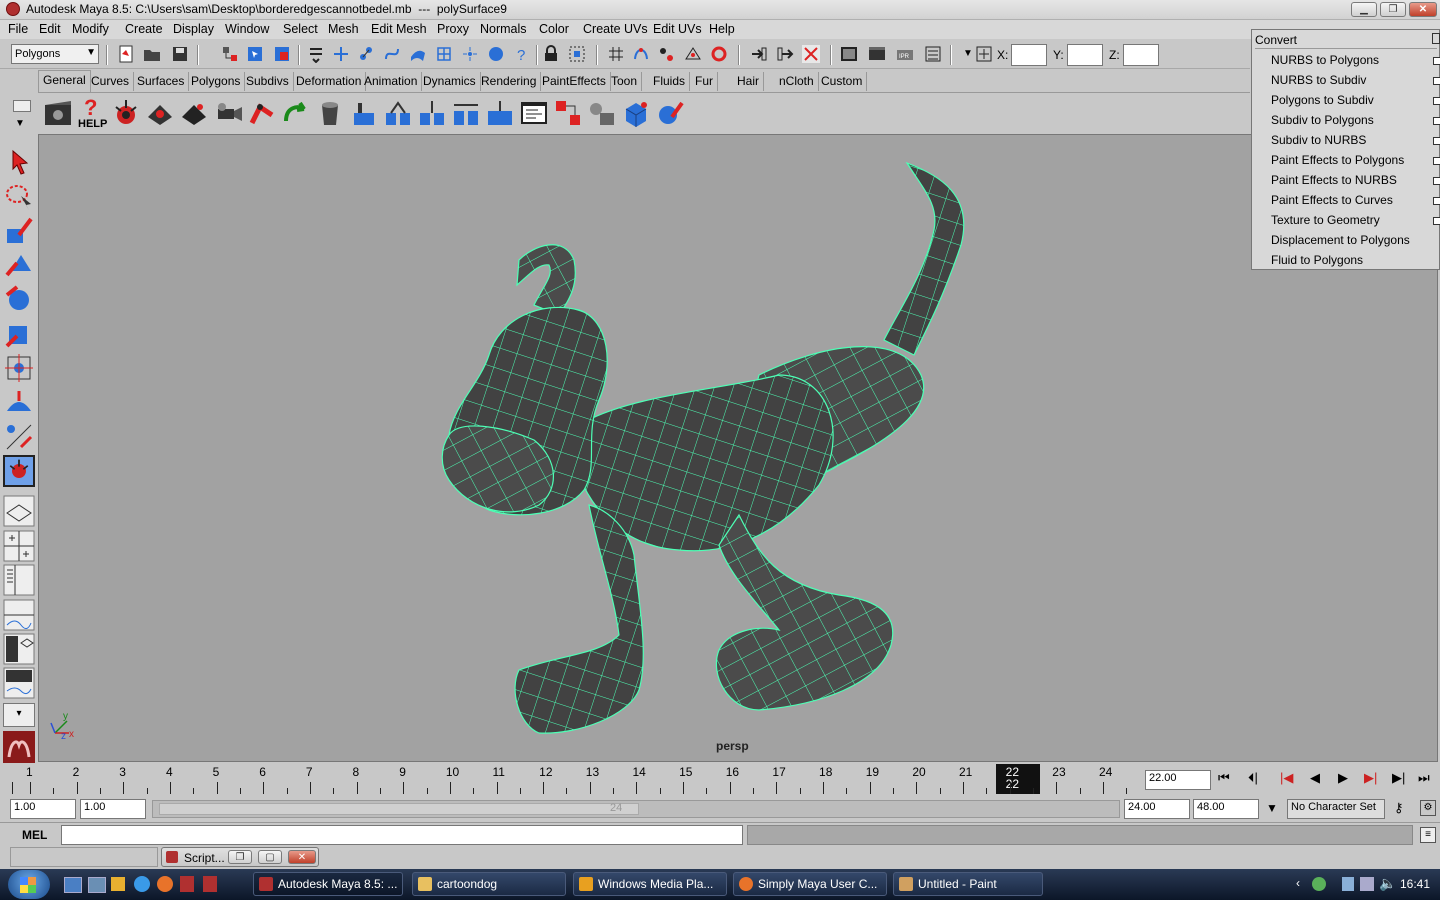 This screenshot has height=900, width=1440. I want to click on persp-graph-layout-icon, so click(19, 615).